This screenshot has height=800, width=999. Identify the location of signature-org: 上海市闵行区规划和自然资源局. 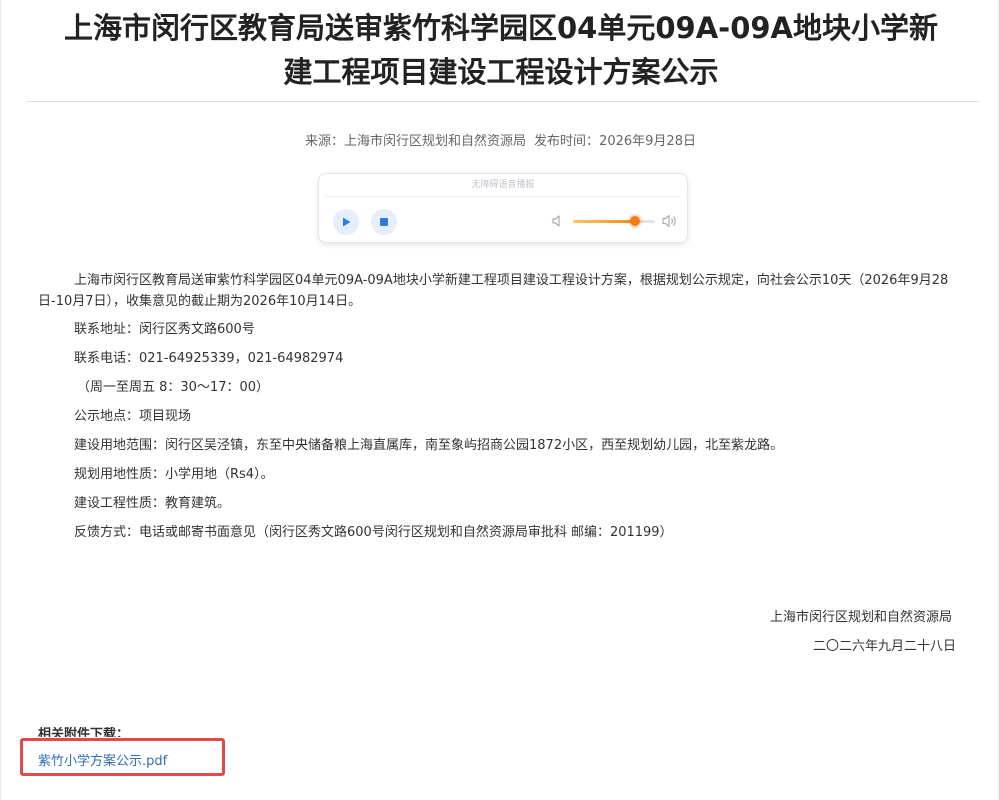
(861, 617).